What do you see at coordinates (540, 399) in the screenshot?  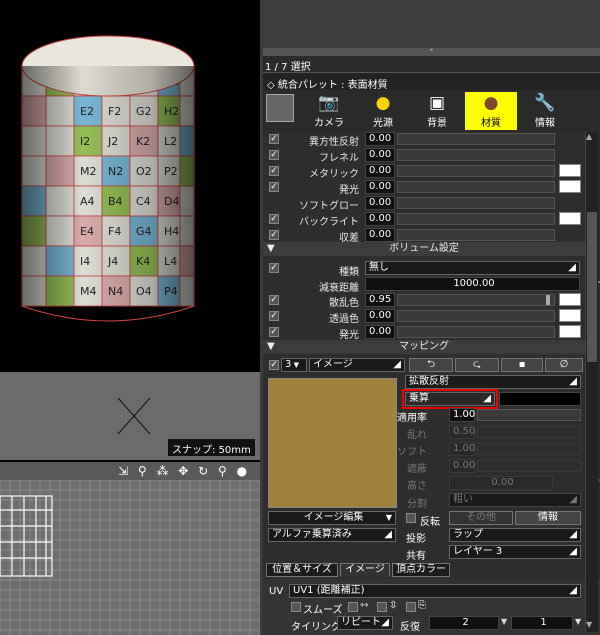 I see `blend-color-swatch` at bounding box center [540, 399].